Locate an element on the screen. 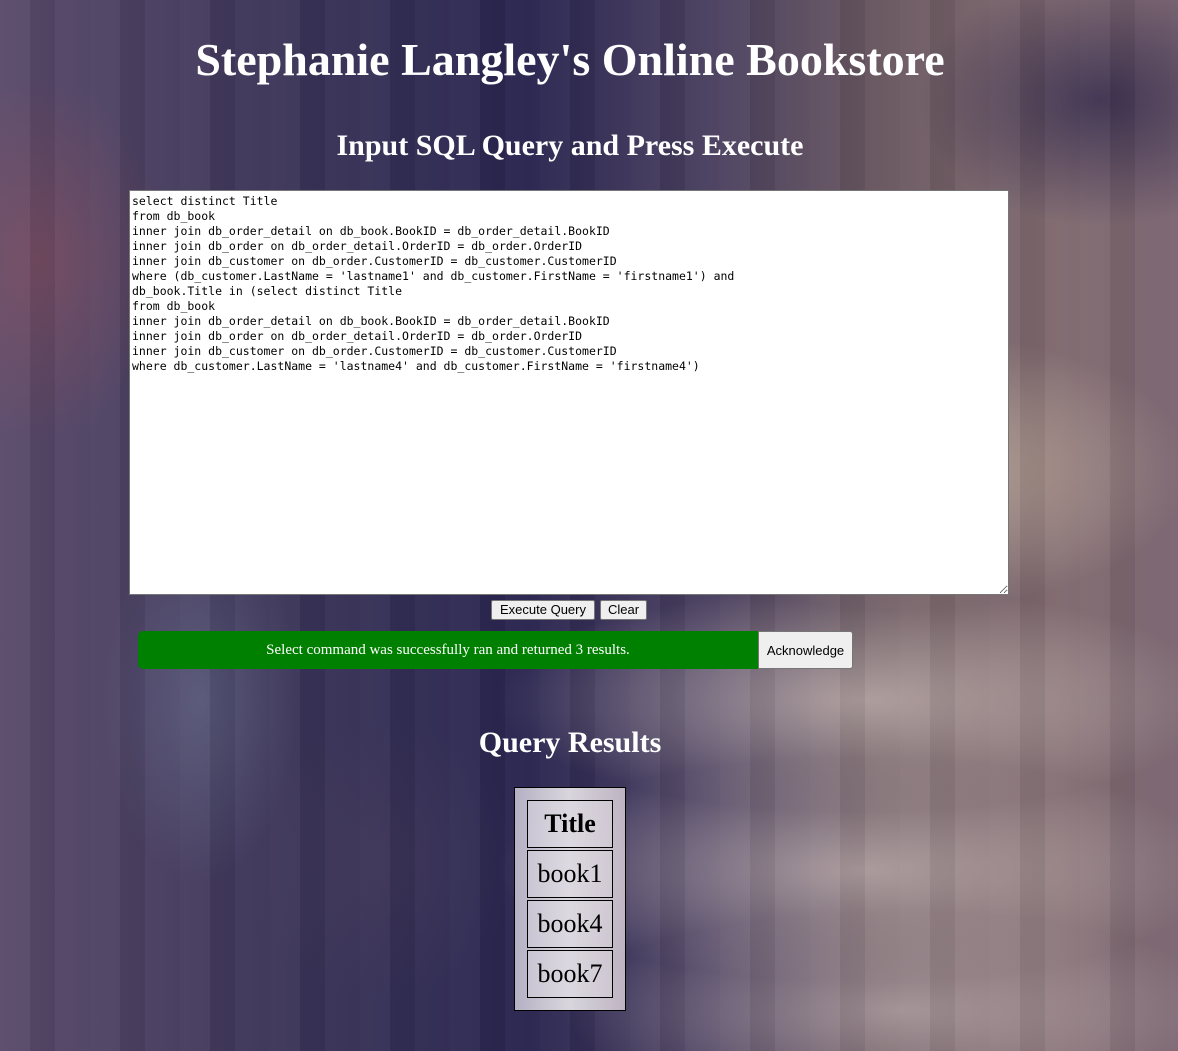  table-cell: book4 is located at coordinates (570, 924).